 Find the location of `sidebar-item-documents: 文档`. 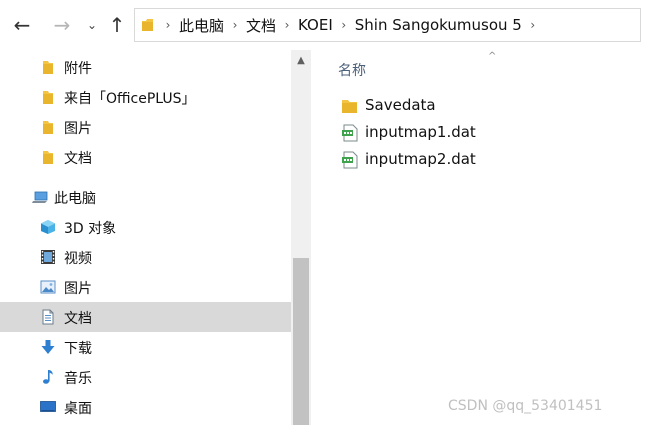

sidebar-item-documents: 文档 is located at coordinates (145, 317).